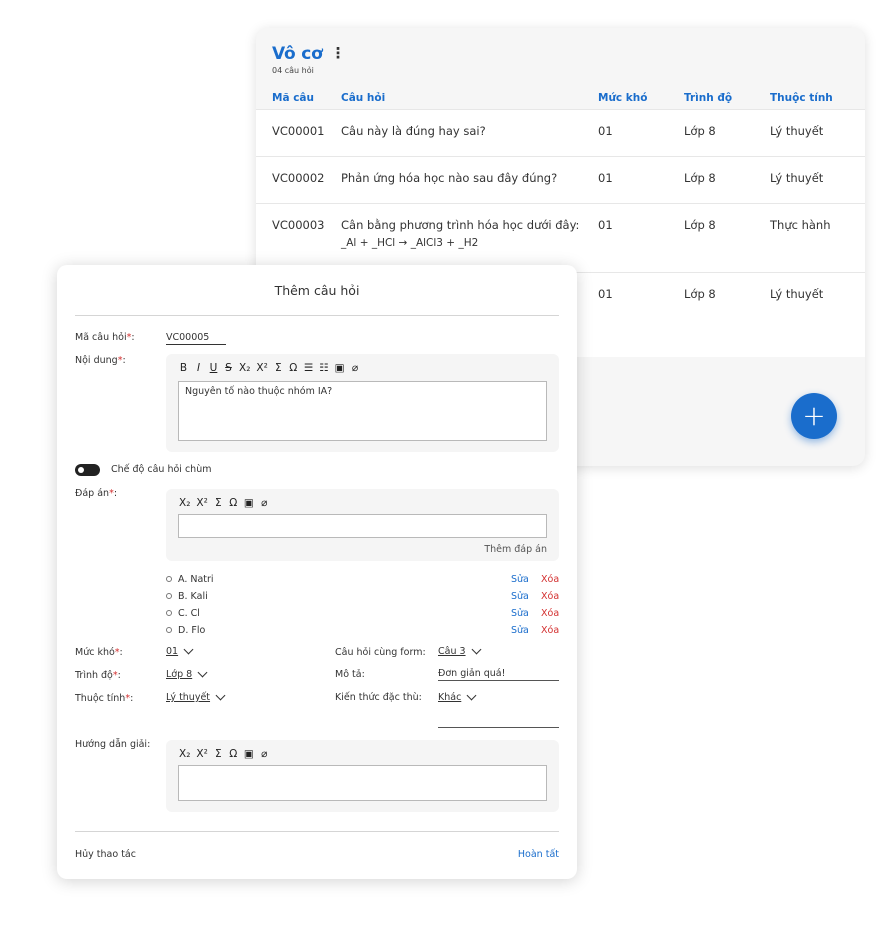 Image resolution: width=893 pixels, height=939 pixels. What do you see at coordinates (498, 727) in the screenshot?
I see `knowledge-underline` at bounding box center [498, 727].